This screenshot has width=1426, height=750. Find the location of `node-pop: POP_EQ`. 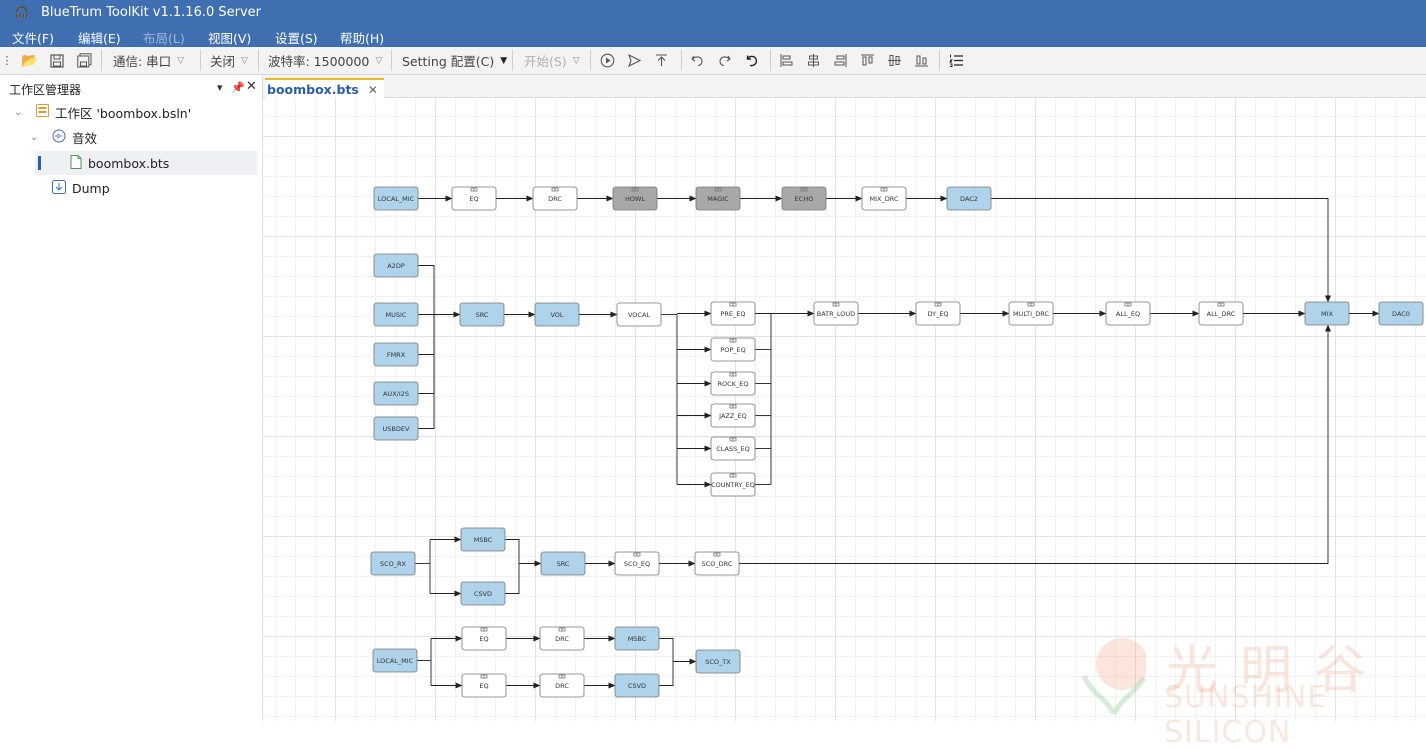

node-pop: POP_EQ is located at coordinates (733, 349).